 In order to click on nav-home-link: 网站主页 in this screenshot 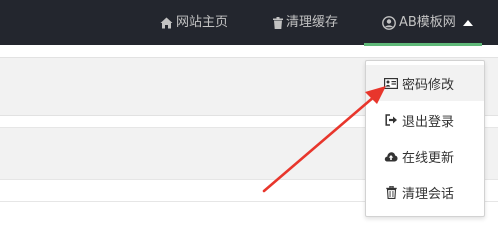, I will do `click(194, 22)`.